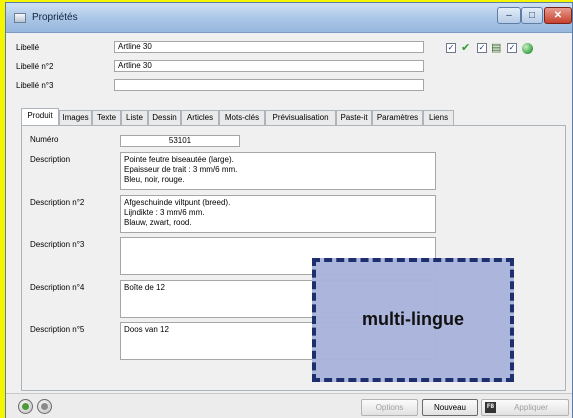 The width and height of the screenshot is (573, 418). I want to click on minimize-button: –, so click(509, 15).